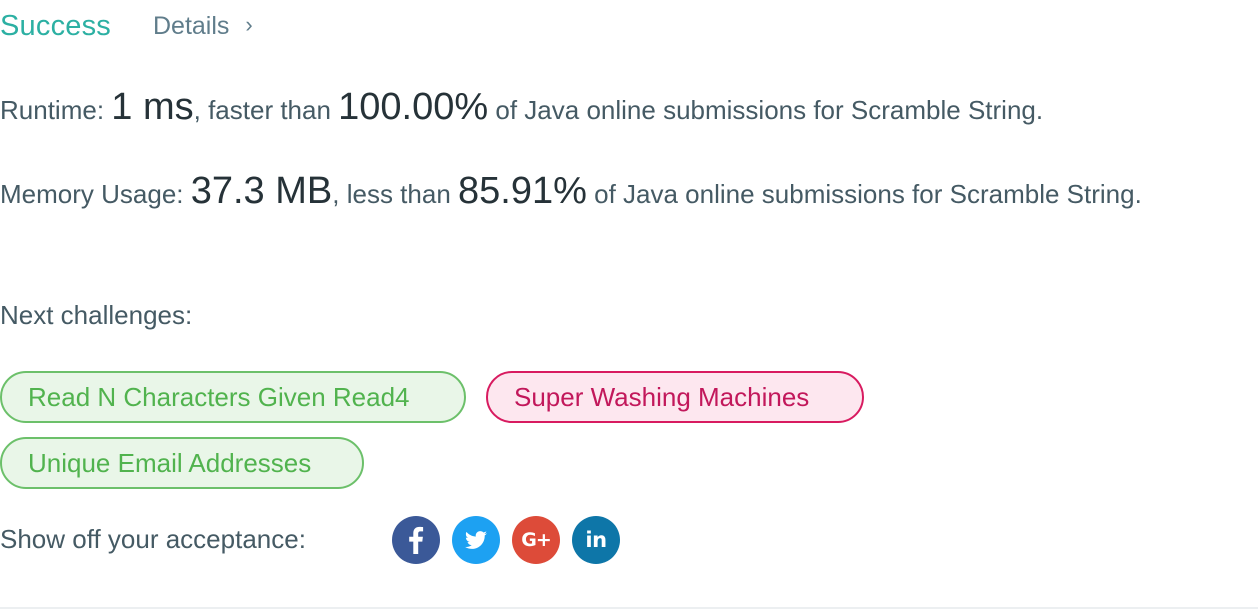 This screenshot has width=1258, height=610. Describe the element at coordinates (96, 315) in the screenshot. I see `next-challenges-label: Next challenges:` at that location.